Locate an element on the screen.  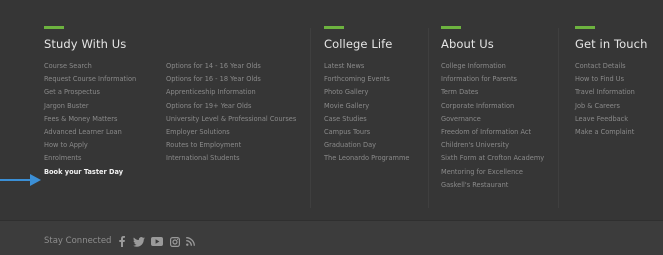
facebook-icon is located at coordinates (122, 241).